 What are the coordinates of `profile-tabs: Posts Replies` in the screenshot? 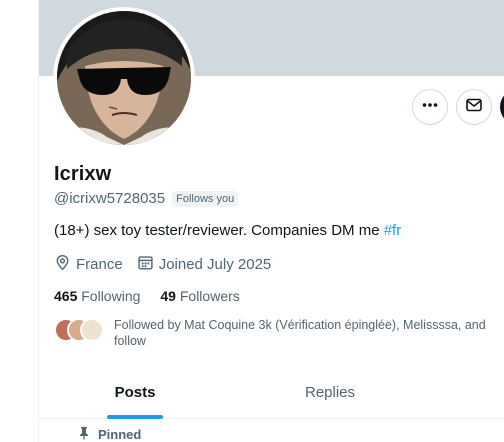 It's located at (271, 392).